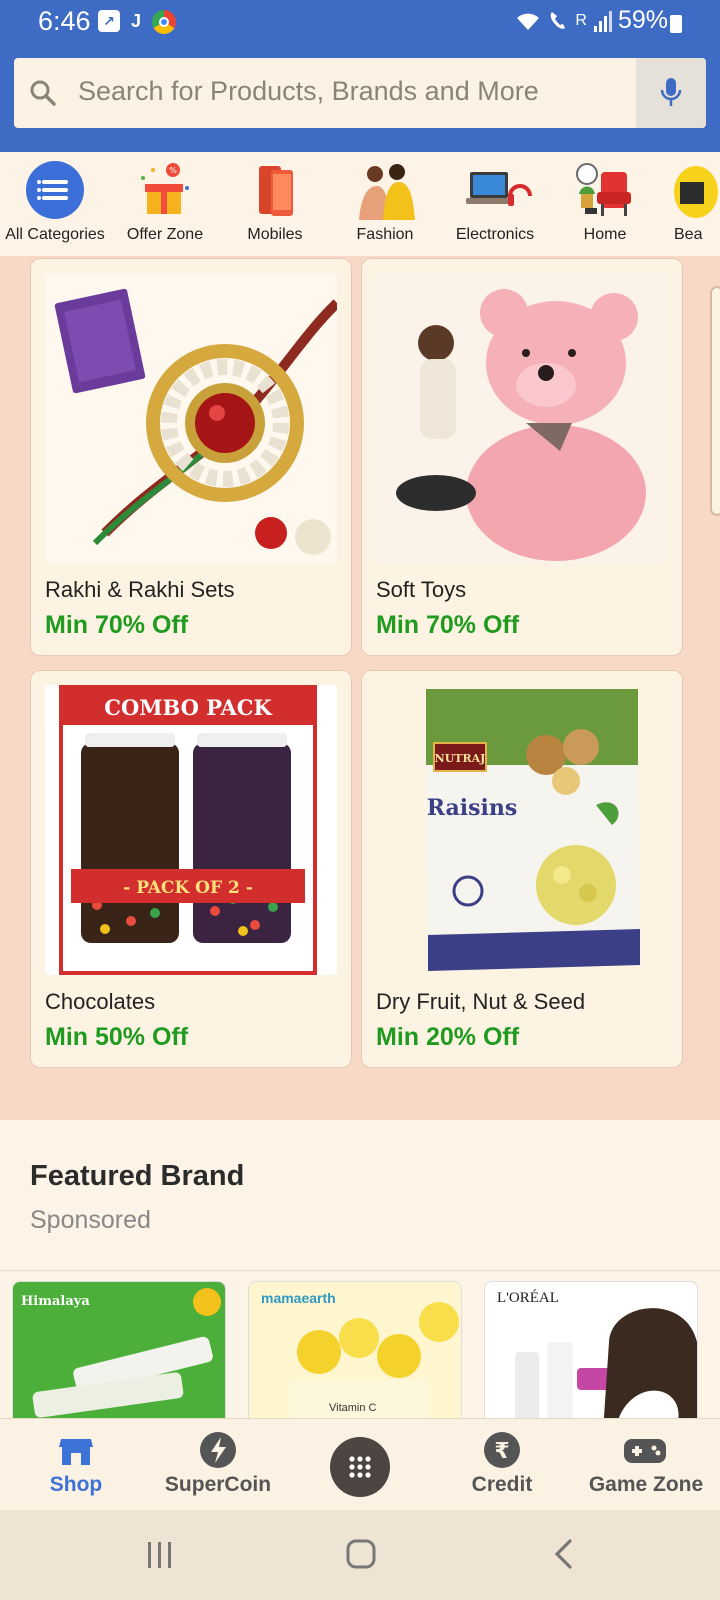 The height and width of the screenshot is (1600, 720). Describe the element at coordinates (276, 191) in the screenshot. I see `mobile-phone-icon` at that location.